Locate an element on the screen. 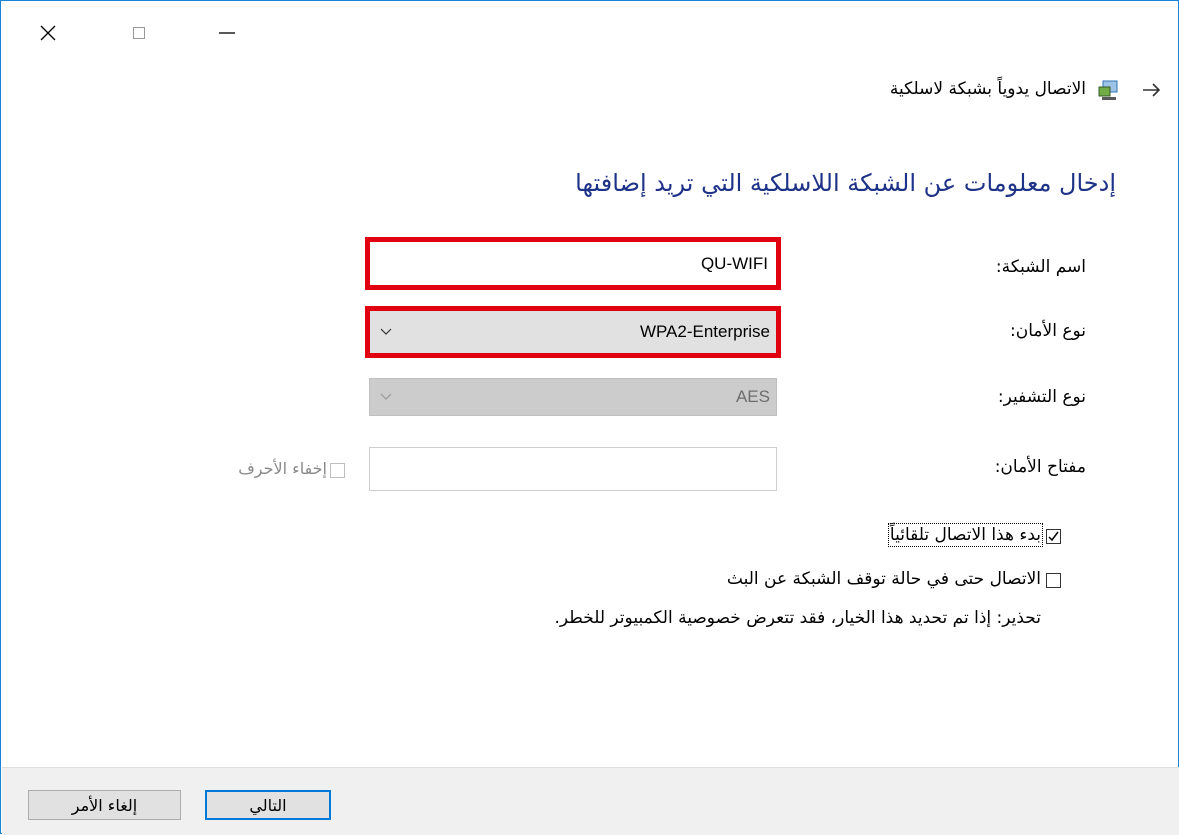 The image size is (1179, 835). network-name-label: اسم الشبكة: is located at coordinates (1040, 267).